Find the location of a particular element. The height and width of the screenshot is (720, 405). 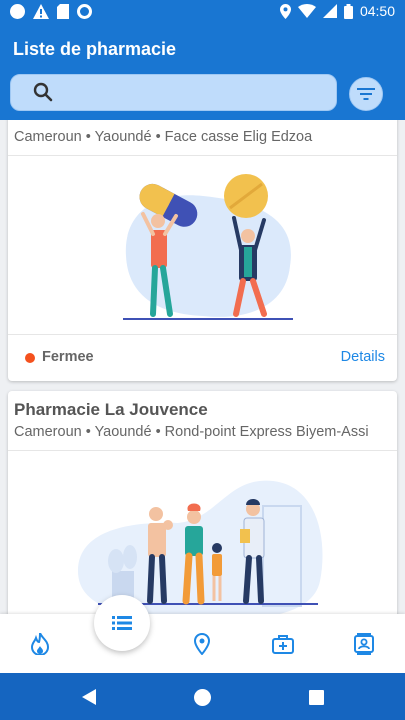

card-footer: Fermee Details is located at coordinates (202, 358).